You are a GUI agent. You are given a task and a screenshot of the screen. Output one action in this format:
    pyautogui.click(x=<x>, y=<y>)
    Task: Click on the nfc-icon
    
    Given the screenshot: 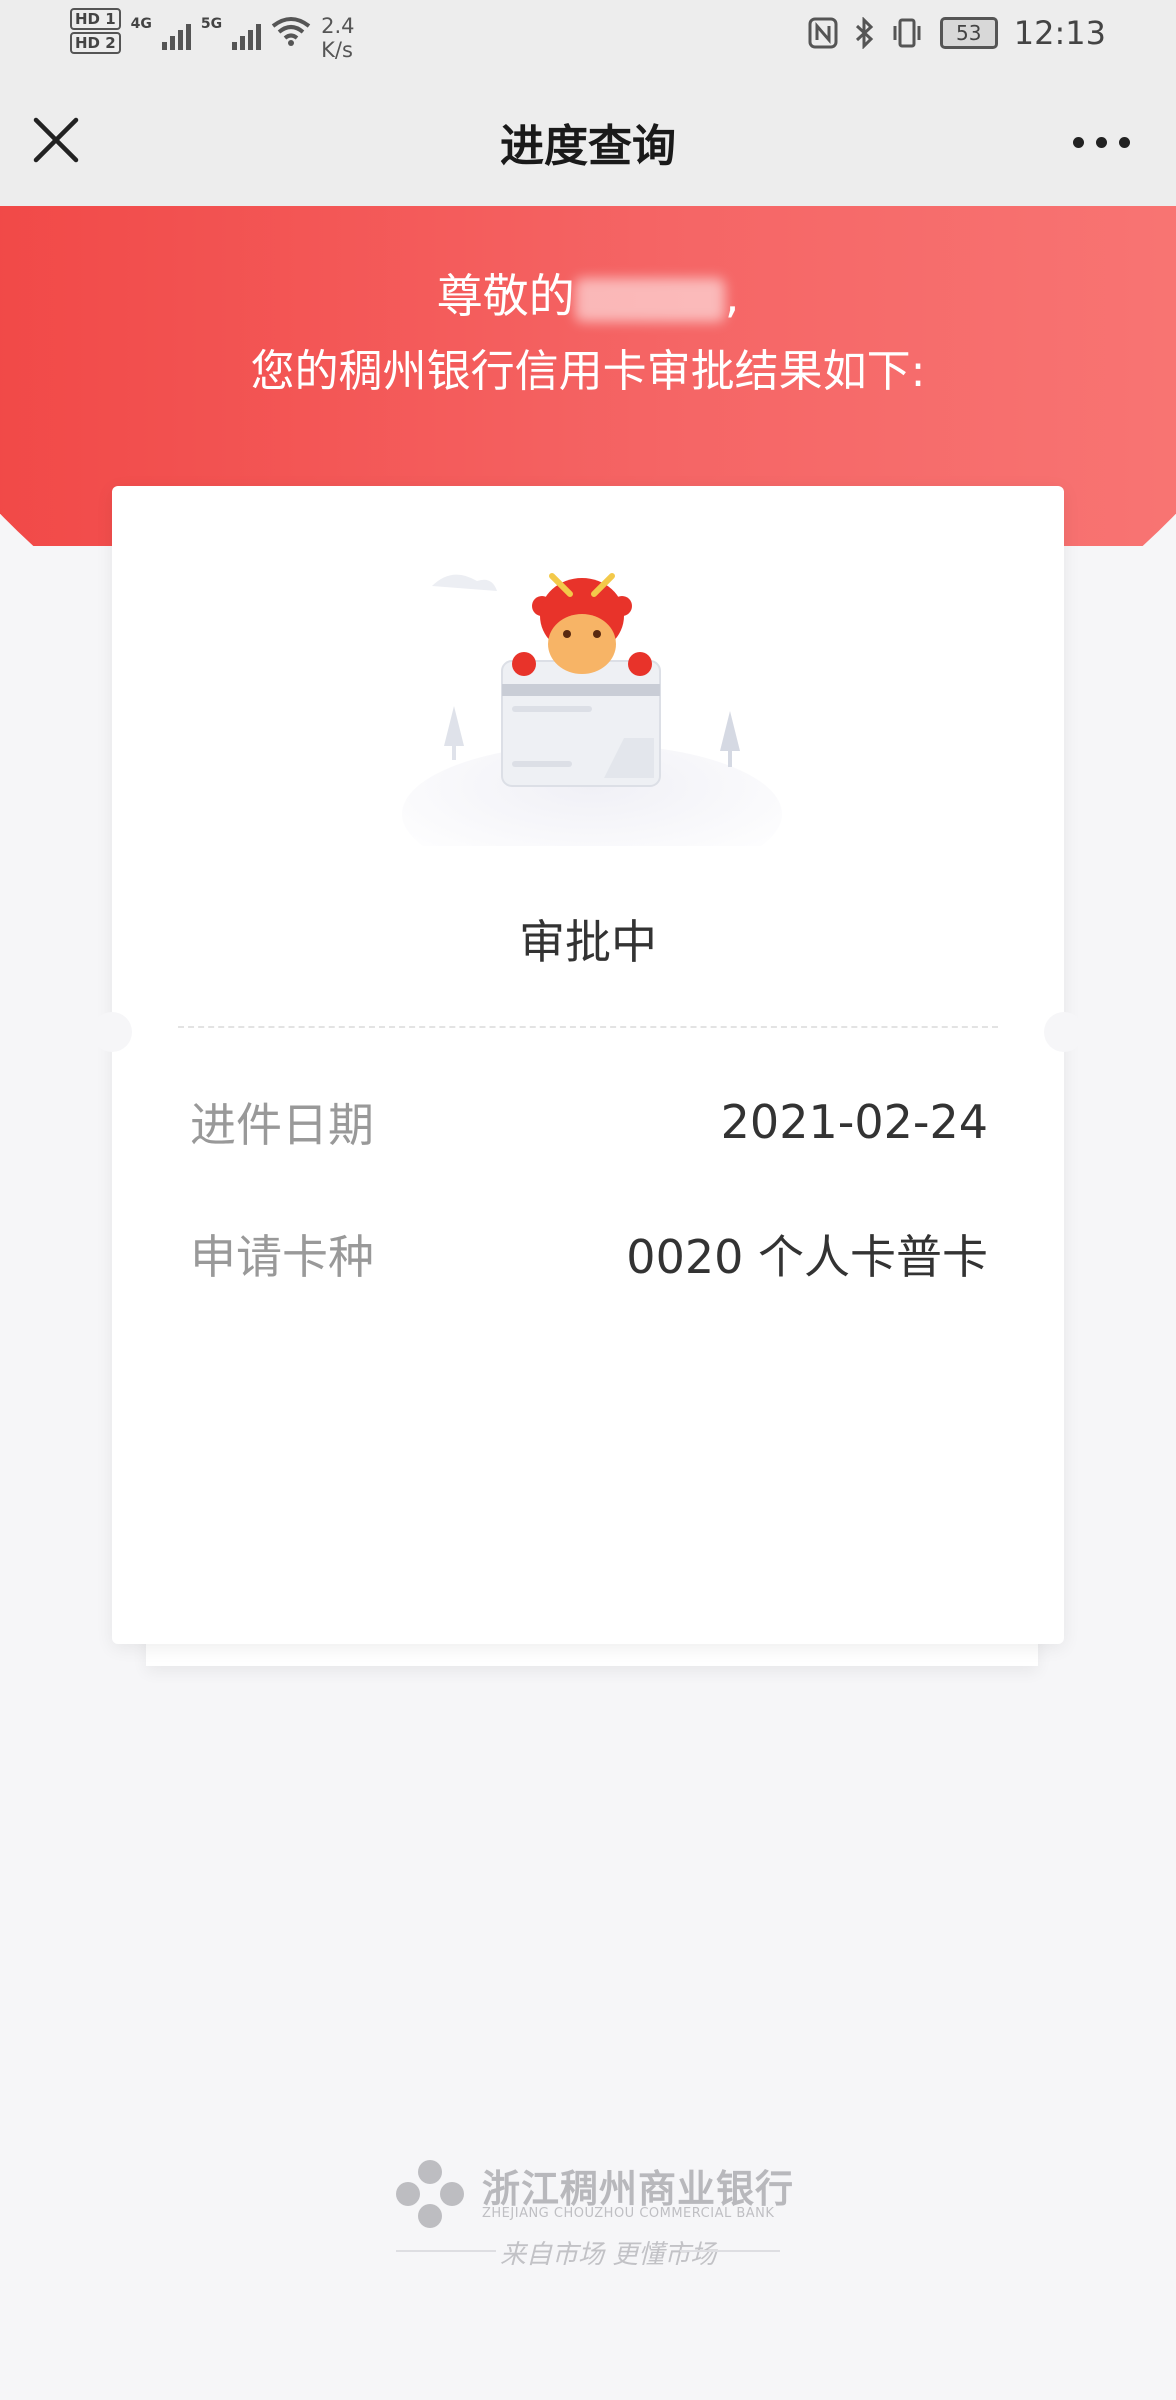 What is the action you would take?
    pyautogui.click(x=823, y=33)
    